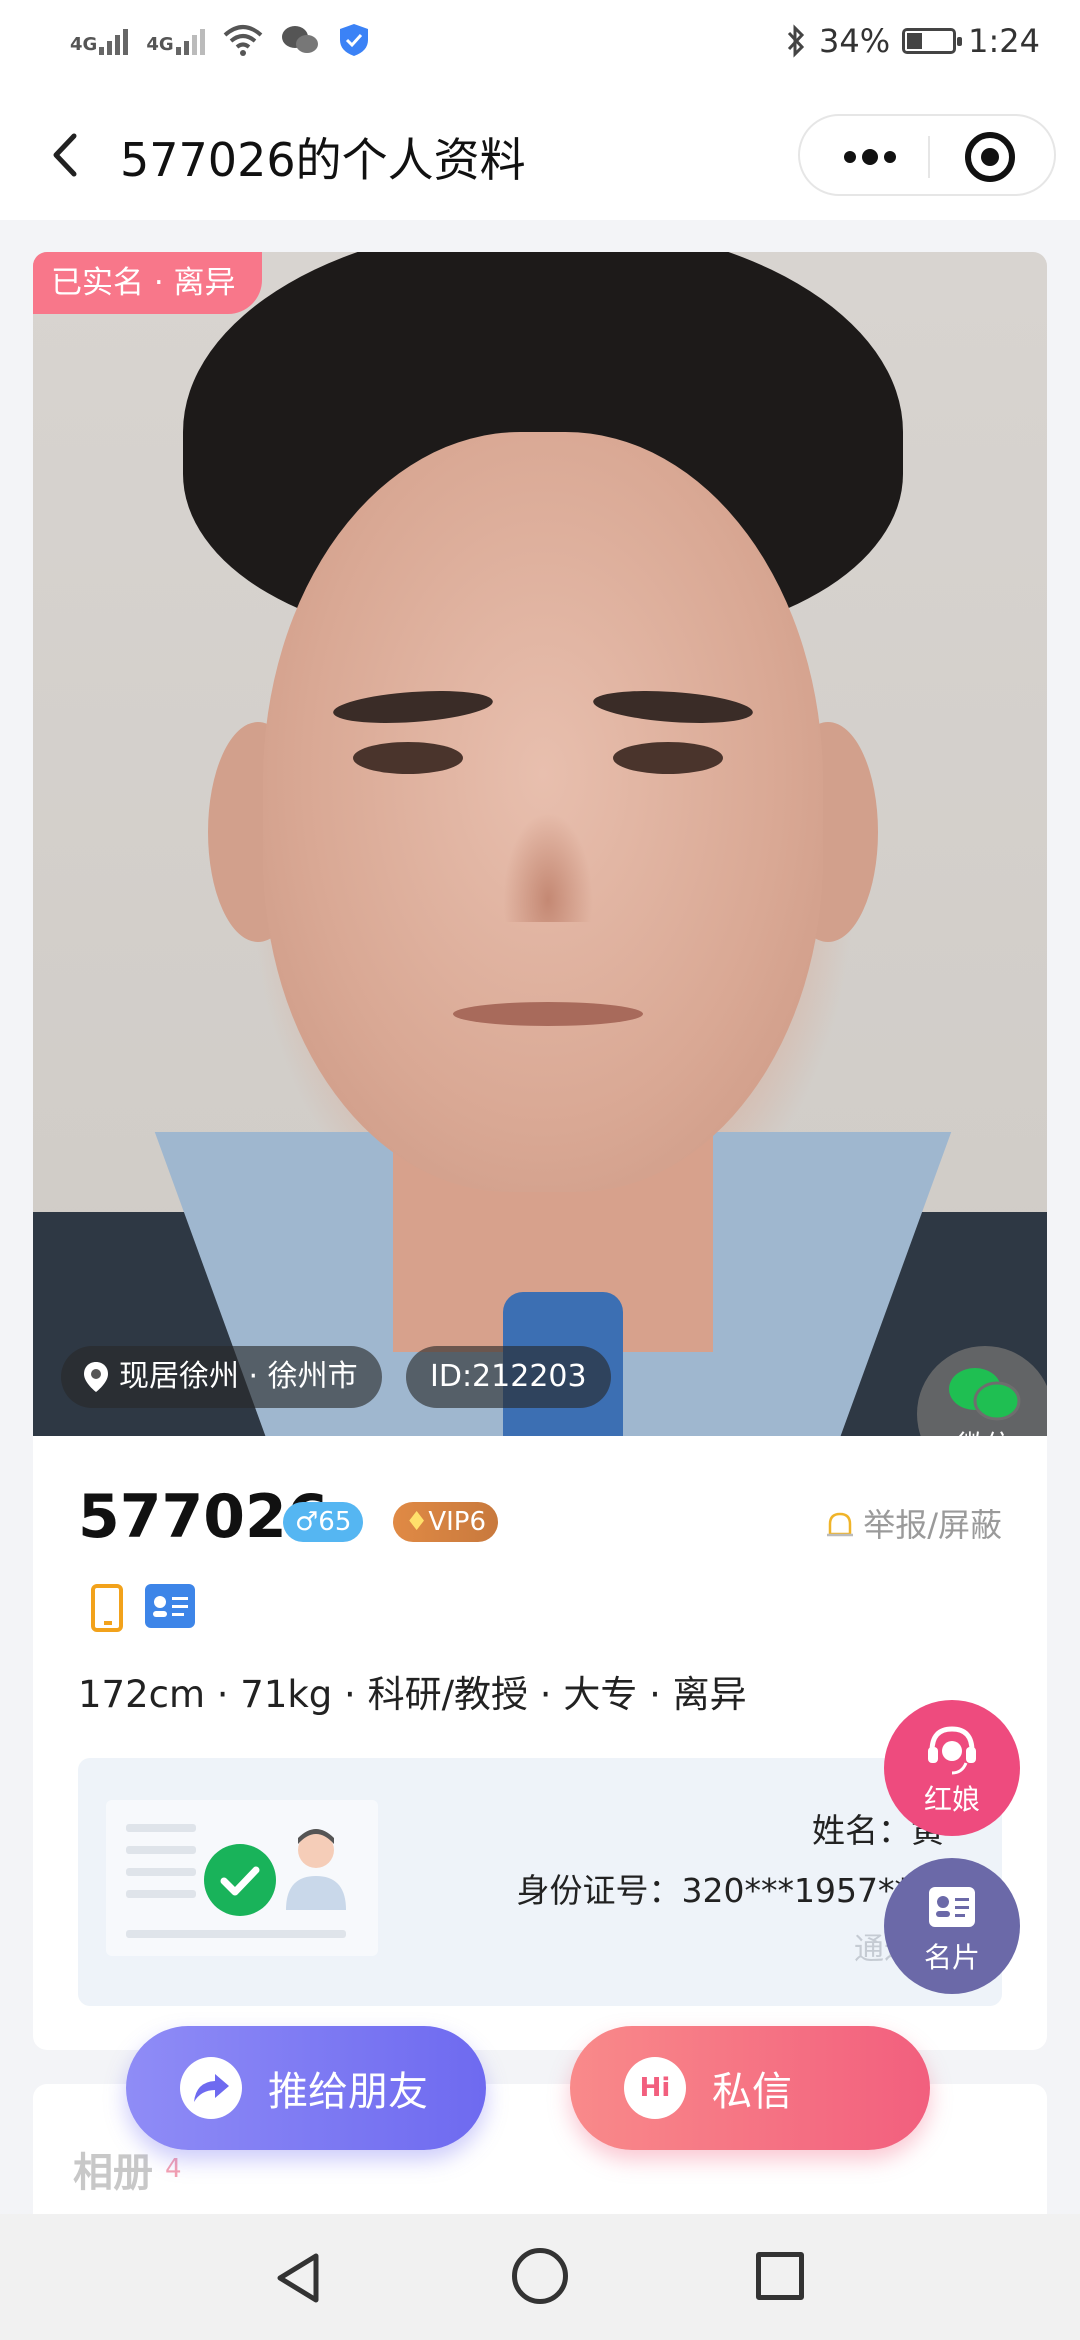  I want to click on matchmaker-button: 红娘, so click(952, 1768).